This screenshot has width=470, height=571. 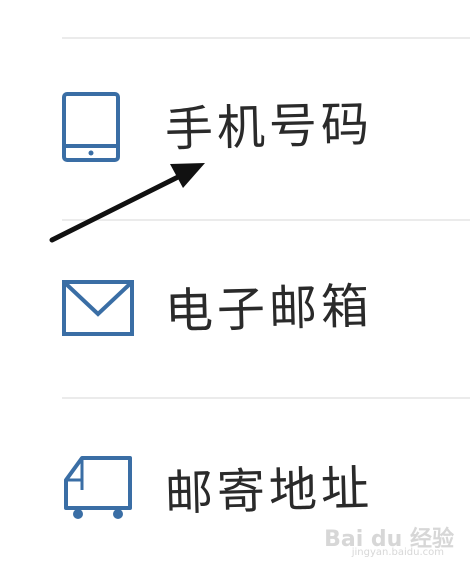 I want to click on menu-item-label: 邮寄地址, so click(x=269, y=491).